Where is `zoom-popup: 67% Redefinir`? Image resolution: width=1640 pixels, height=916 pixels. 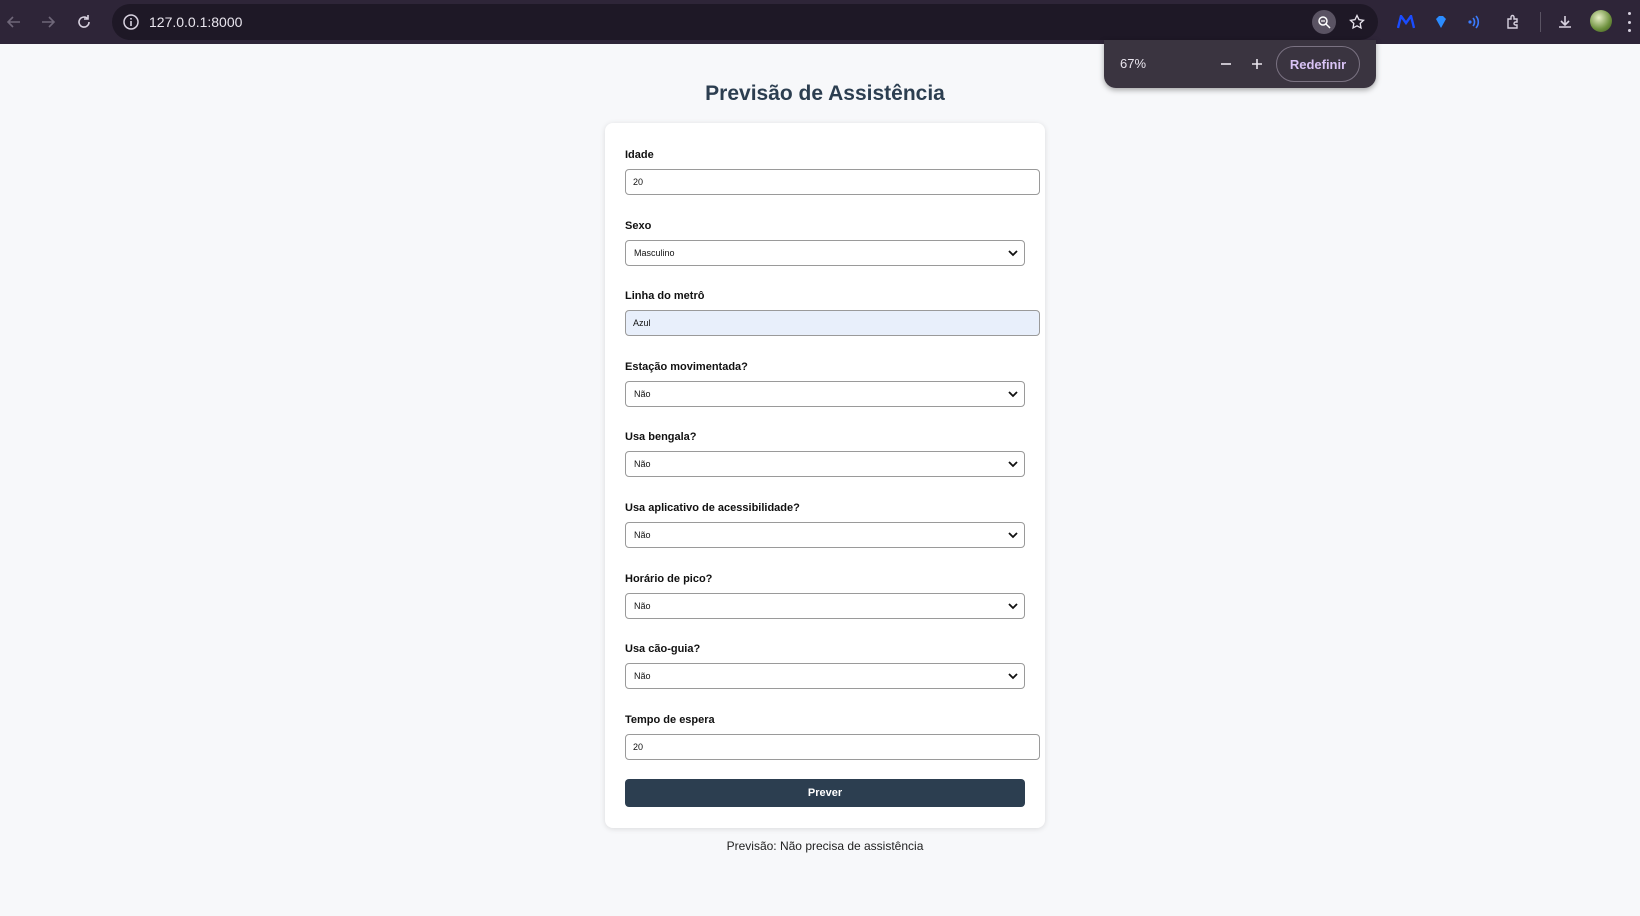
zoom-popup: 67% Redefinir is located at coordinates (1240, 64).